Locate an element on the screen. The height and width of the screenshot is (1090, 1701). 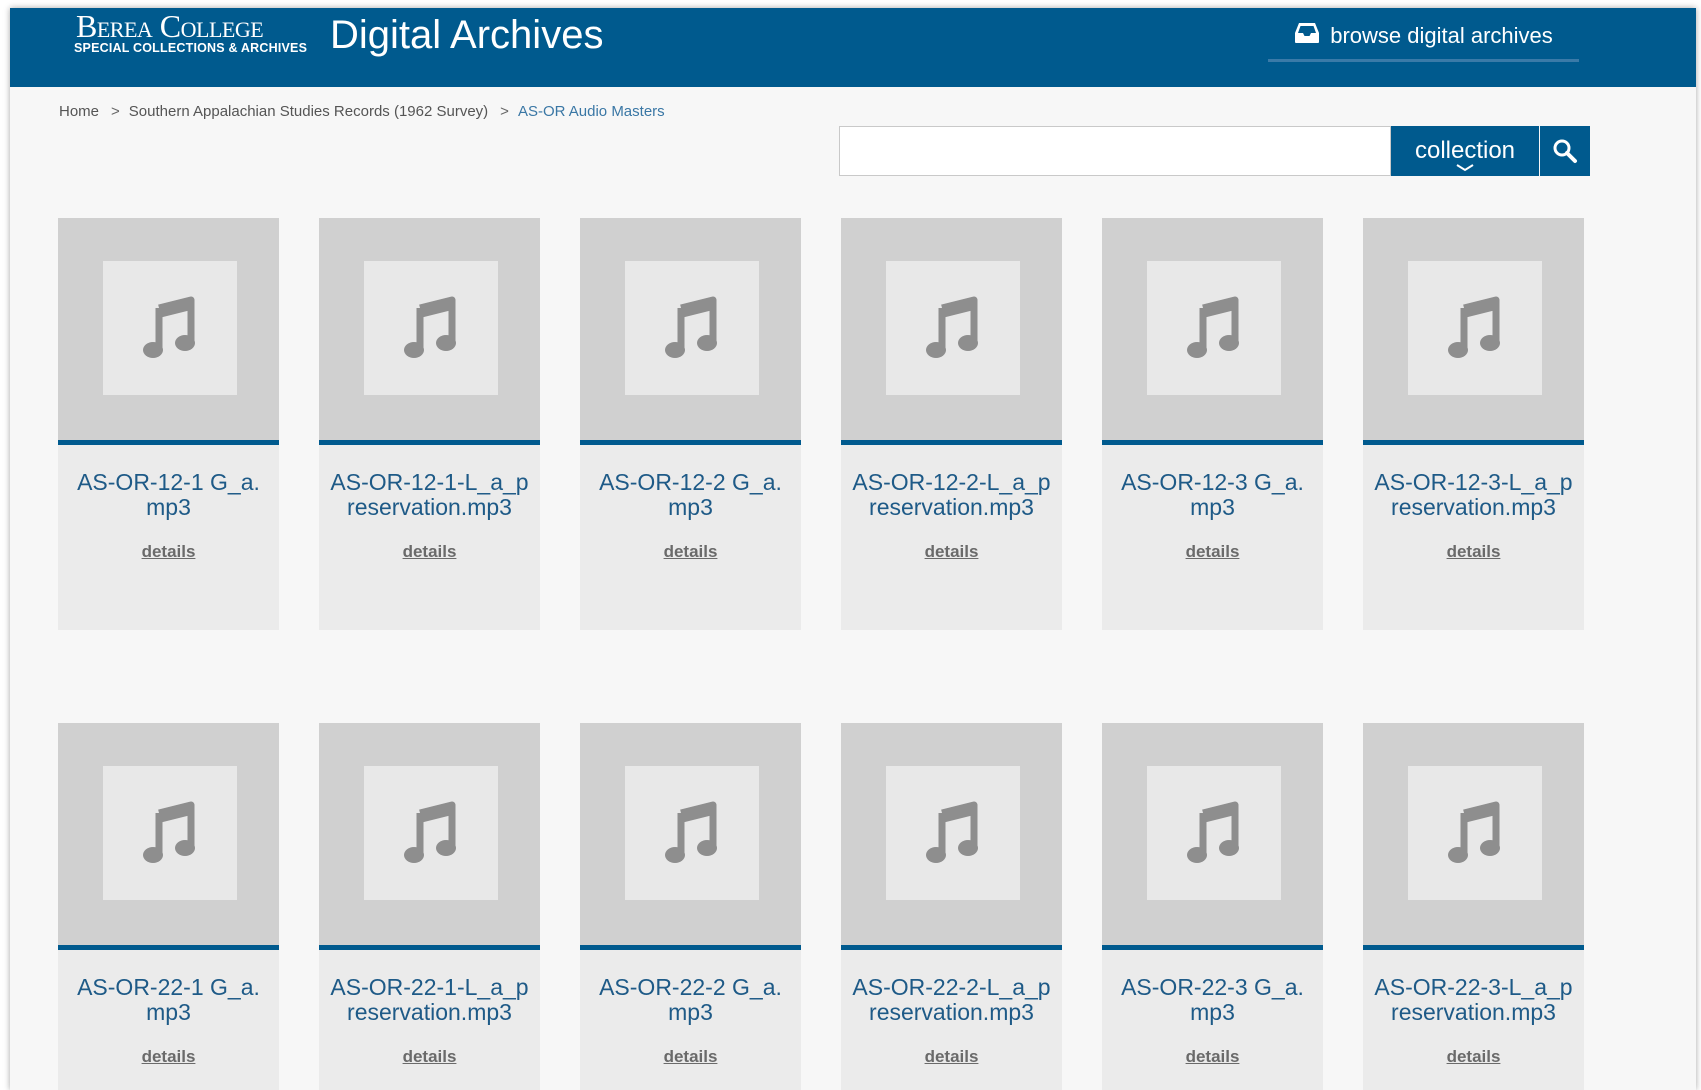
result-card: AS-OR-12-3 G_a.mp3 details is located at coordinates (1212, 424).